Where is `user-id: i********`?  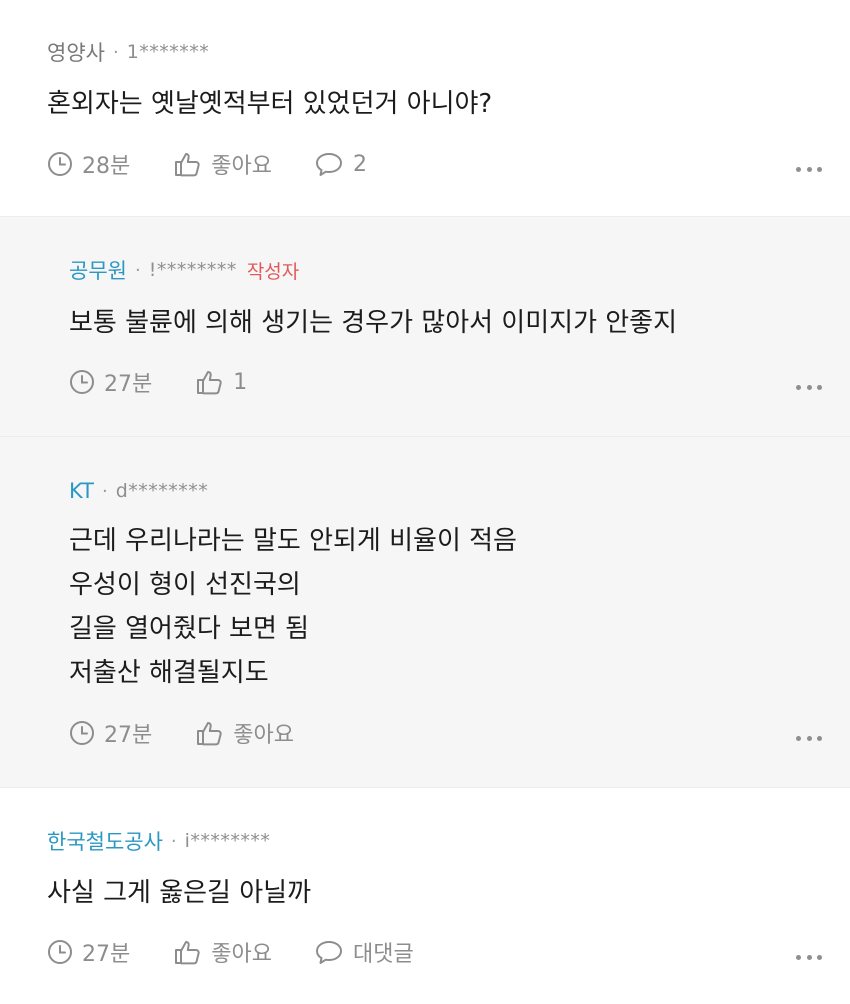
user-id: i******** is located at coordinates (227, 841).